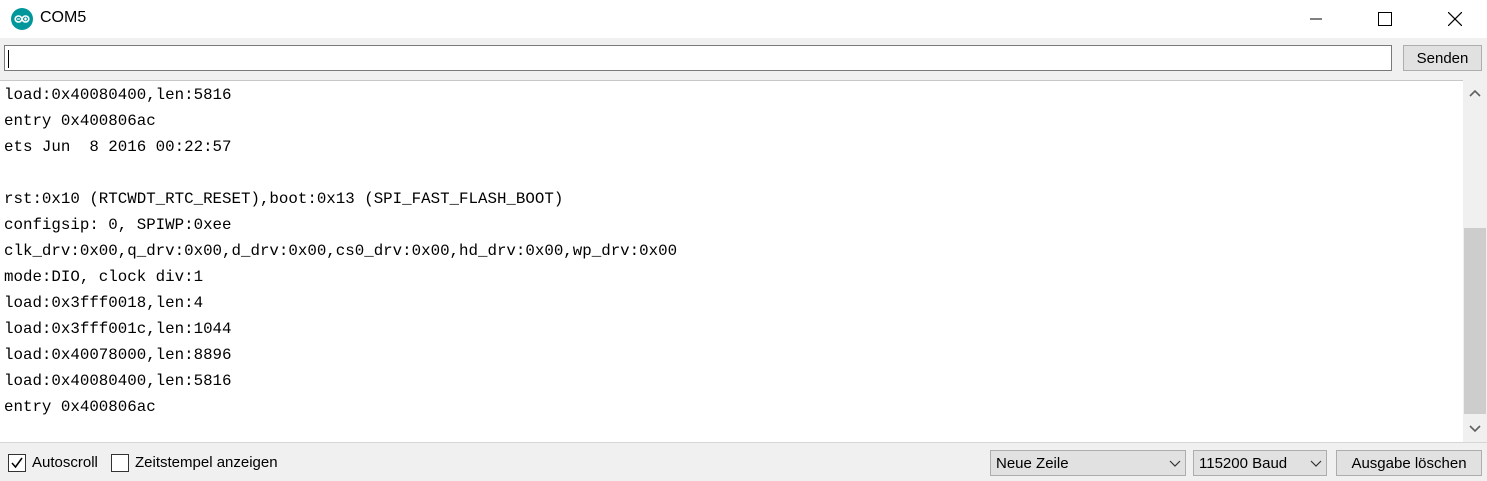  What do you see at coordinates (1475, 321) in the screenshot?
I see `scroll-thumb` at bounding box center [1475, 321].